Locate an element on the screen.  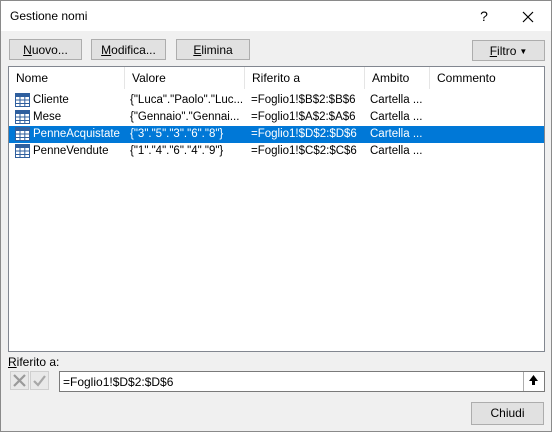
ref-cell: =Foglio1!$A$2:$A$6 is located at coordinates (303, 117).